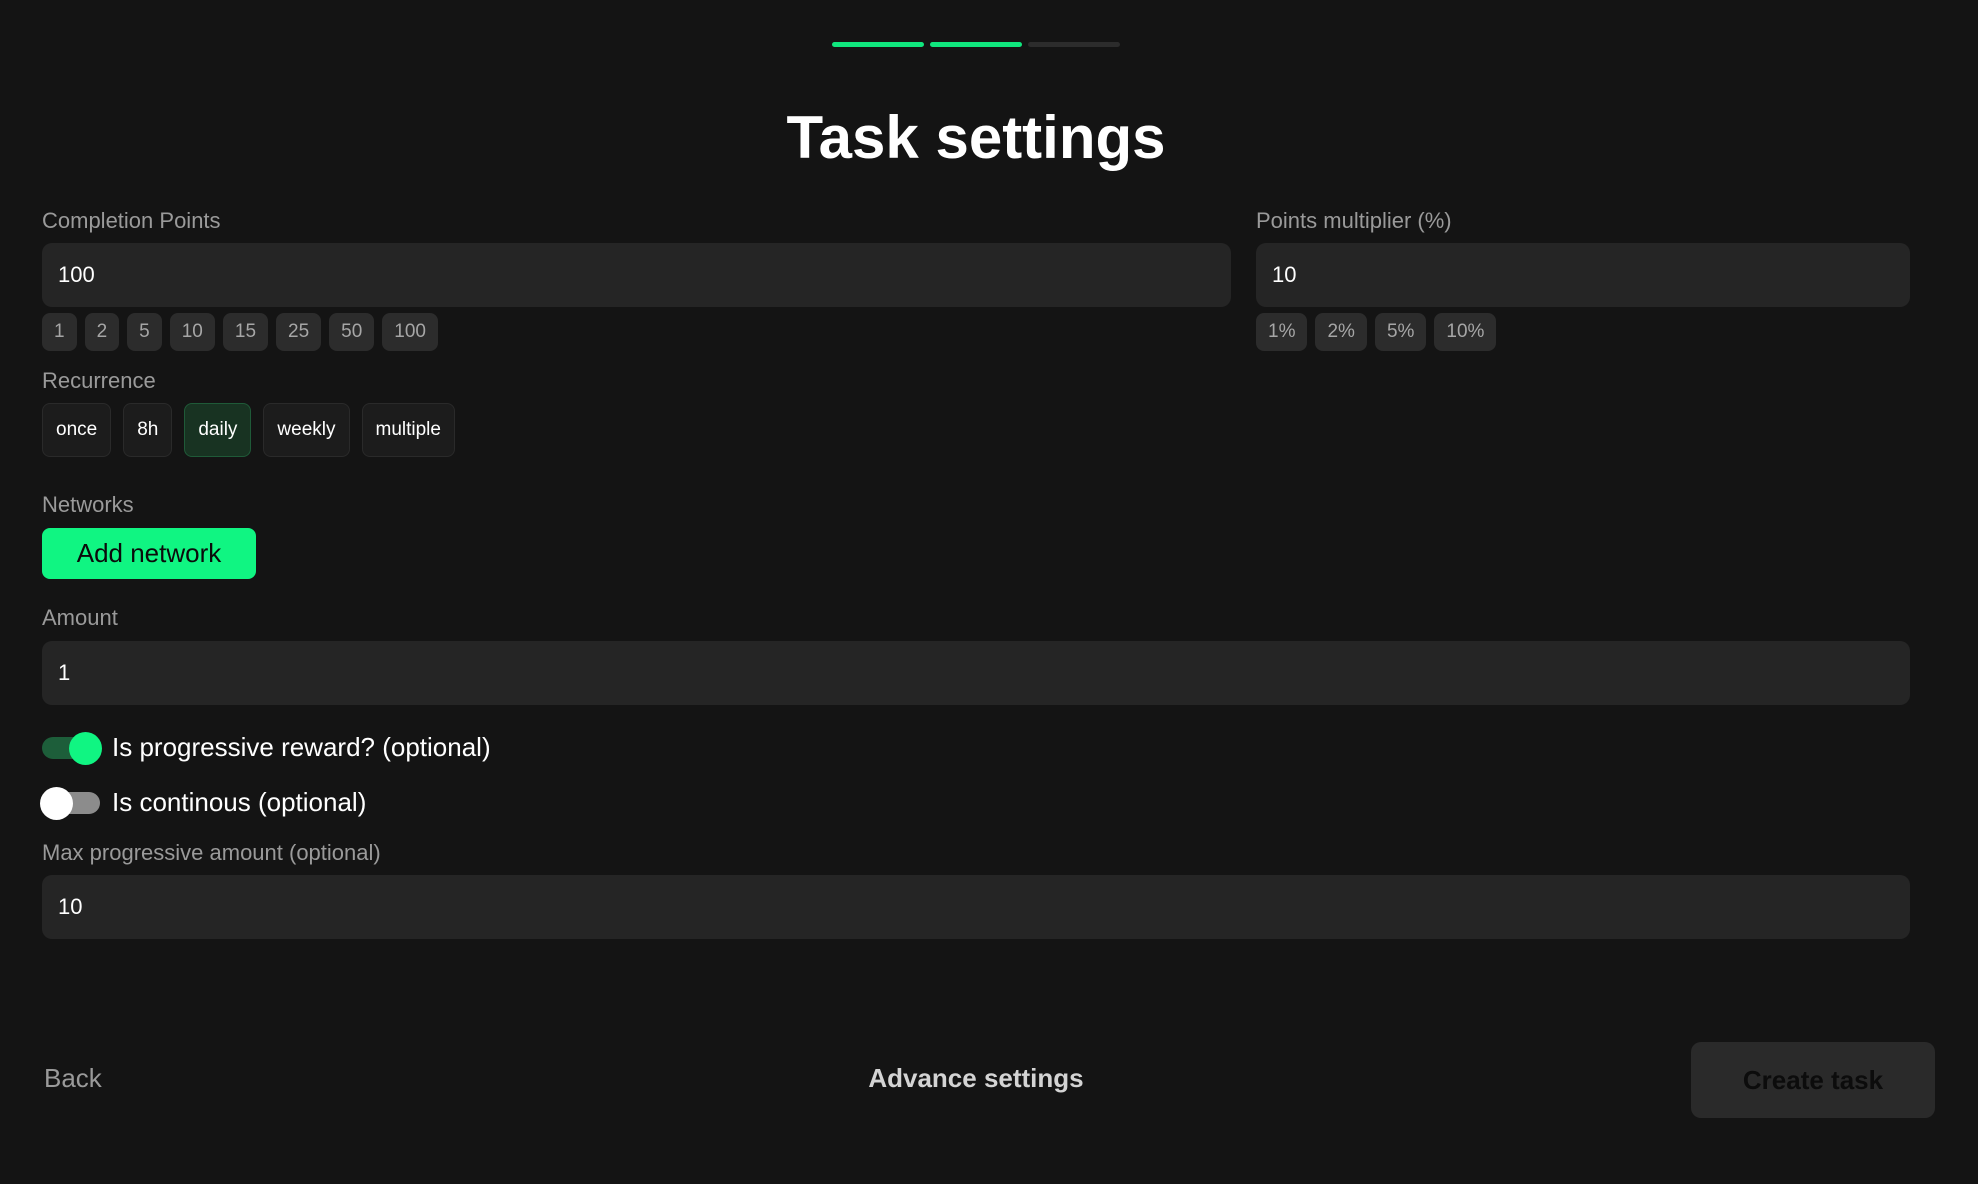  Describe the element at coordinates (88, 504) in the screenshot. I see `networks-label: Networks` at that location.